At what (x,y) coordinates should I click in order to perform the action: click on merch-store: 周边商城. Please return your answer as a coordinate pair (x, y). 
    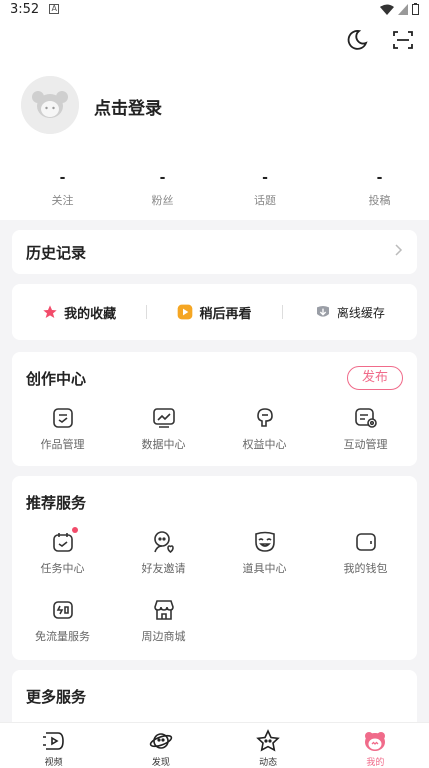
    Looking at the image, I should click on (163, 621).